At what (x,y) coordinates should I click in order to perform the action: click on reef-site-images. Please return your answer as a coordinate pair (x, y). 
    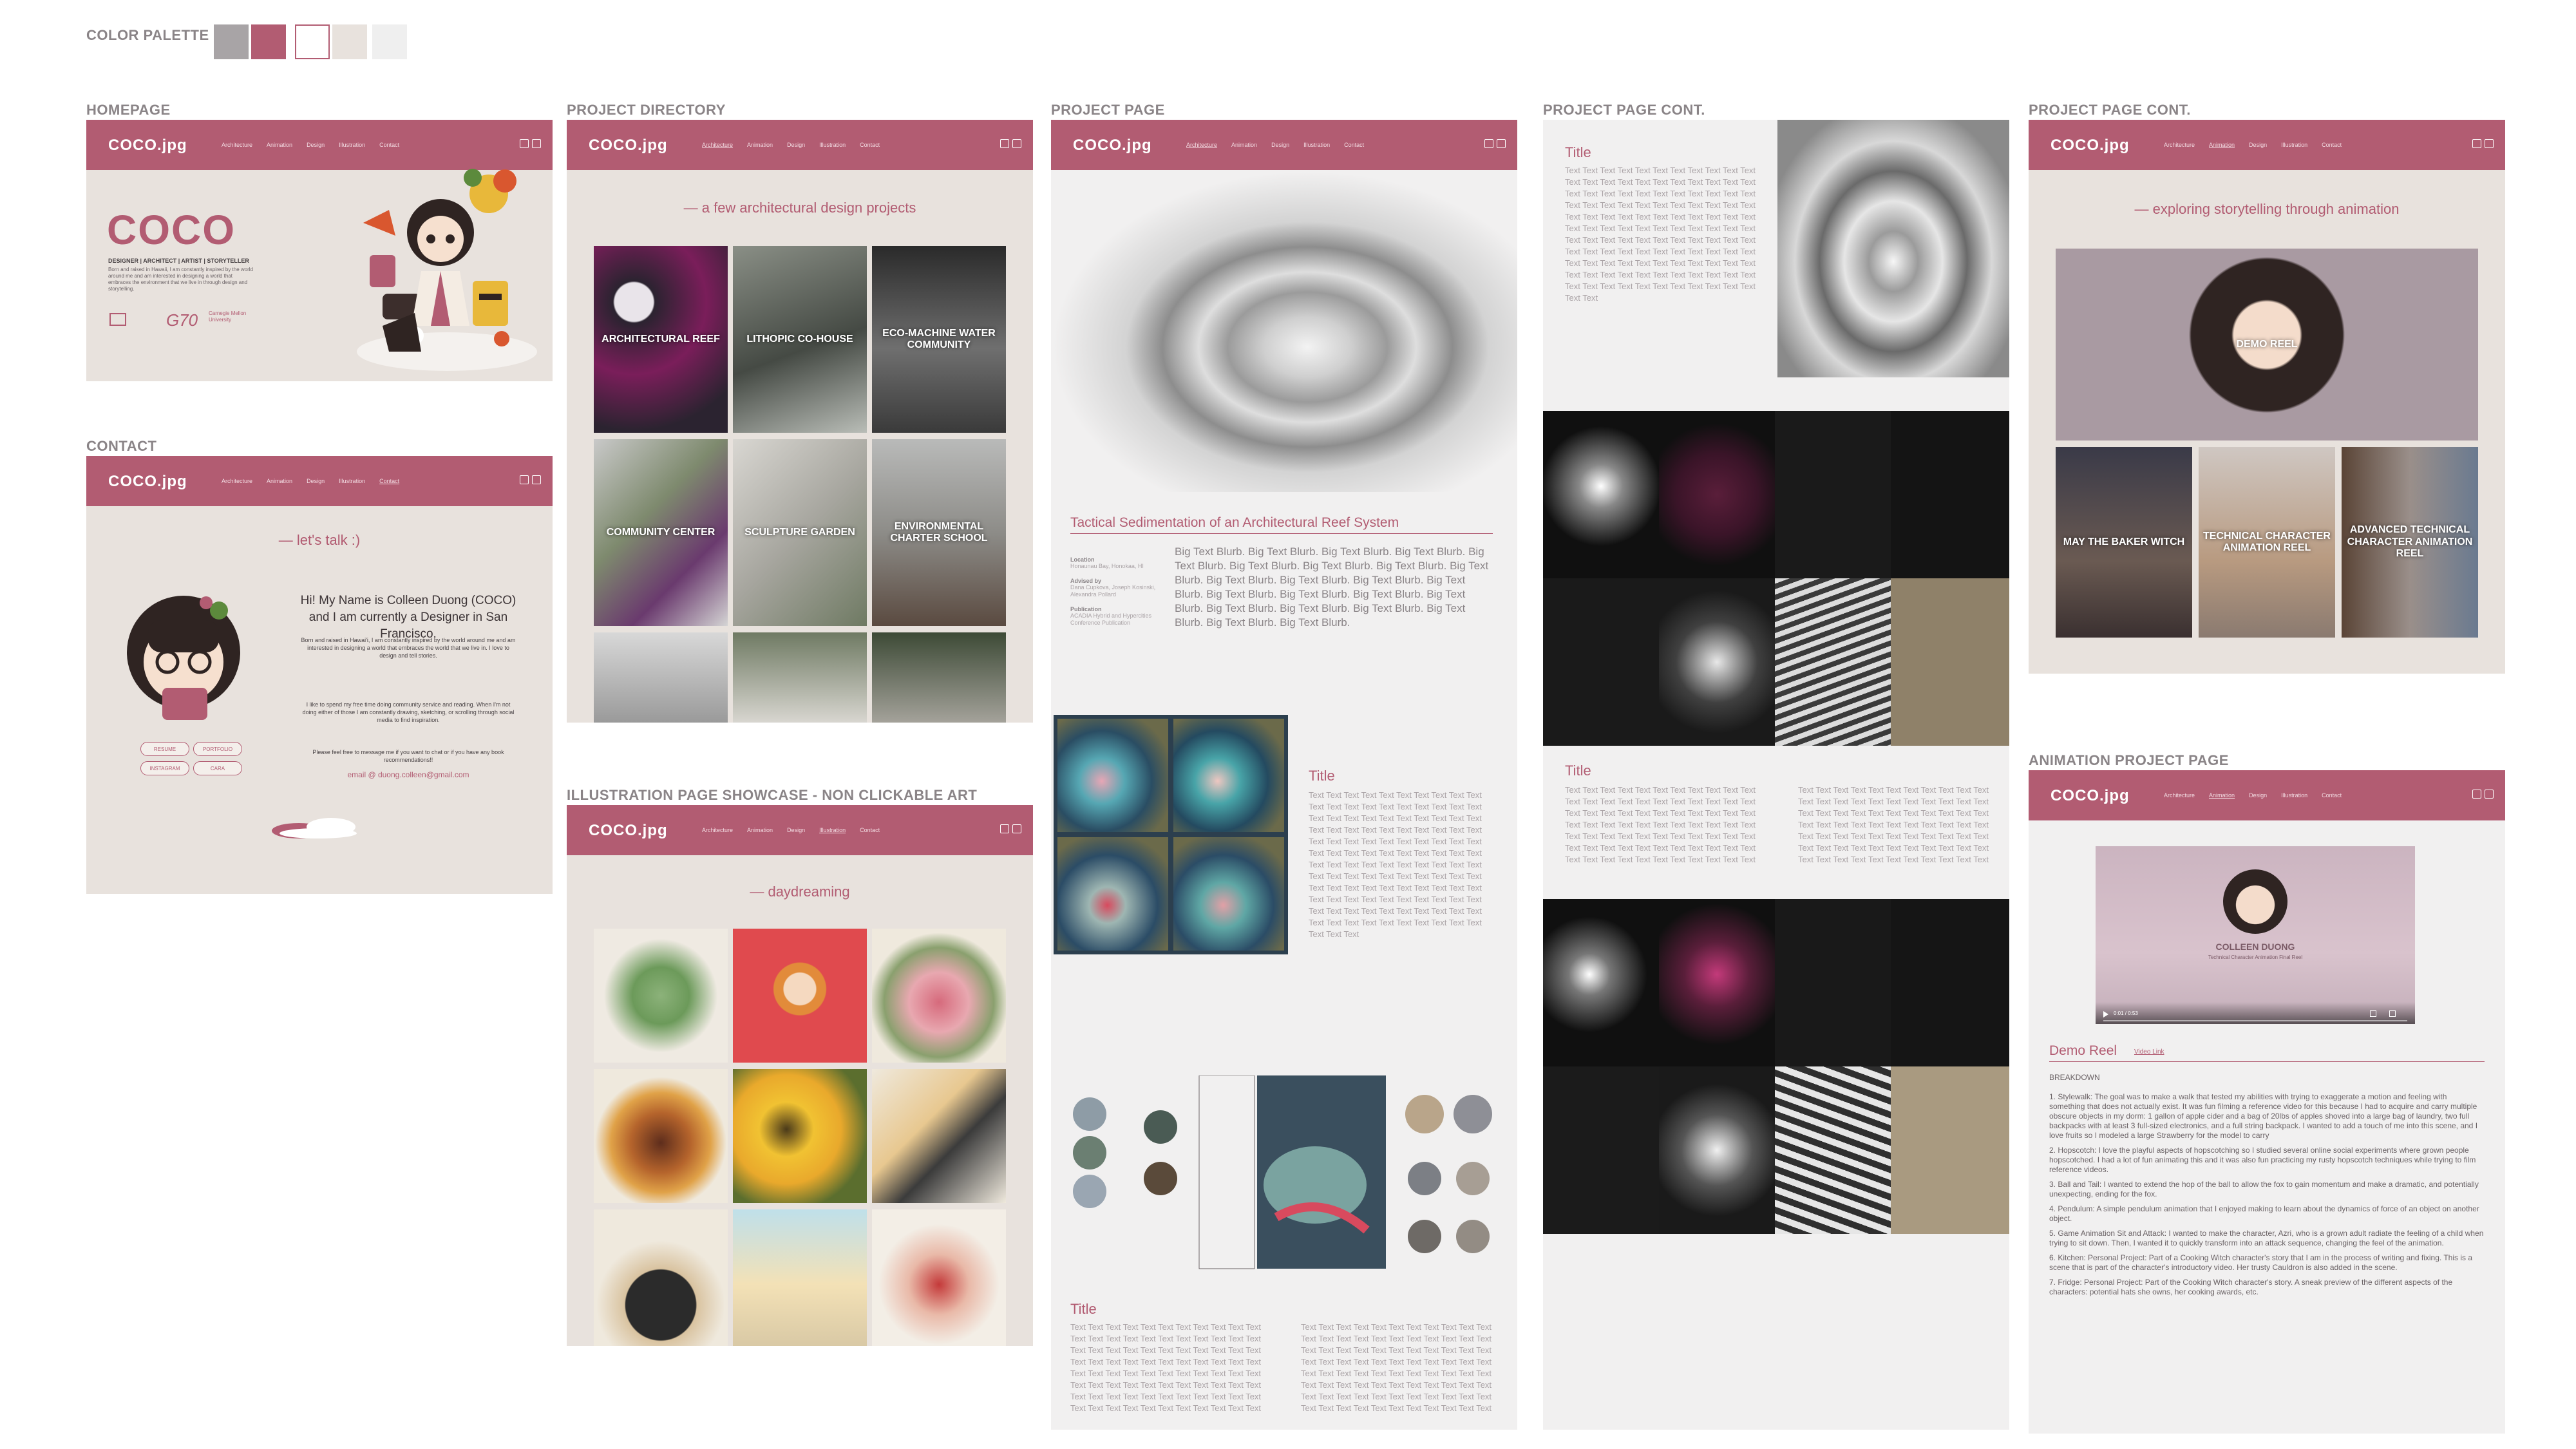
    Looking at the image, I should click on (1171, 835).